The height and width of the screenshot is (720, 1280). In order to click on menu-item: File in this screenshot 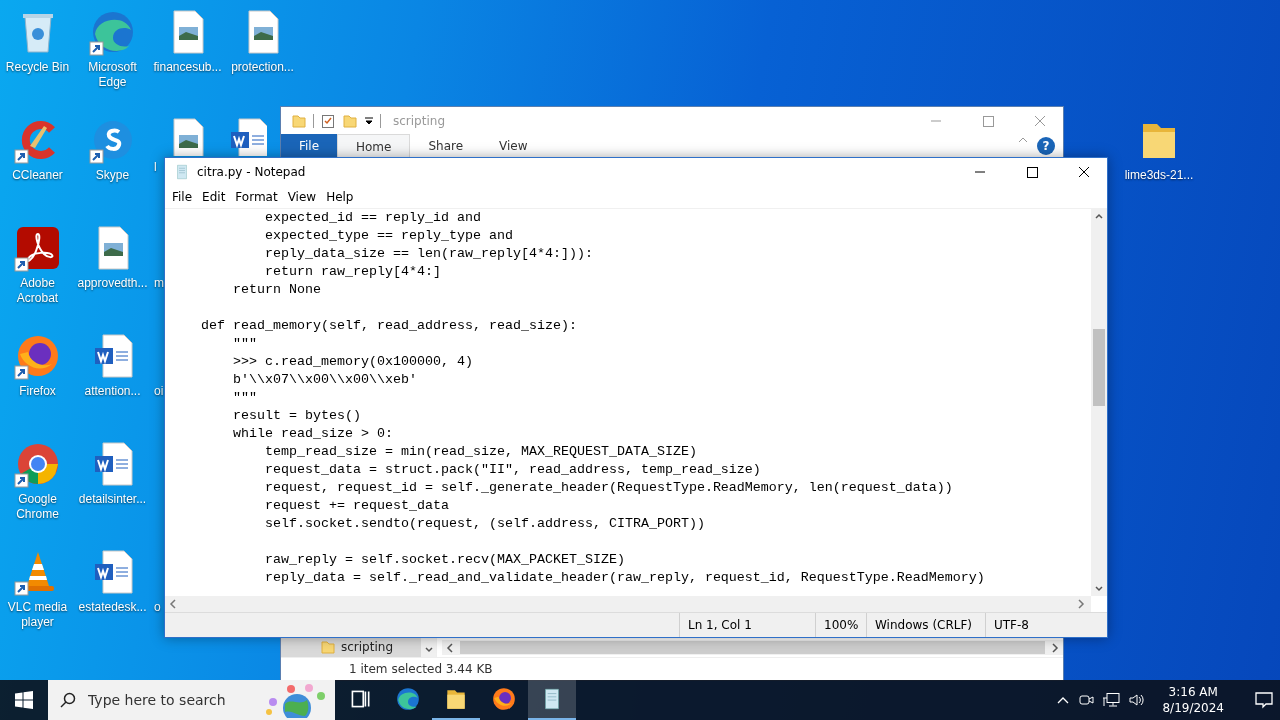, I will do `click(182, 197)`.